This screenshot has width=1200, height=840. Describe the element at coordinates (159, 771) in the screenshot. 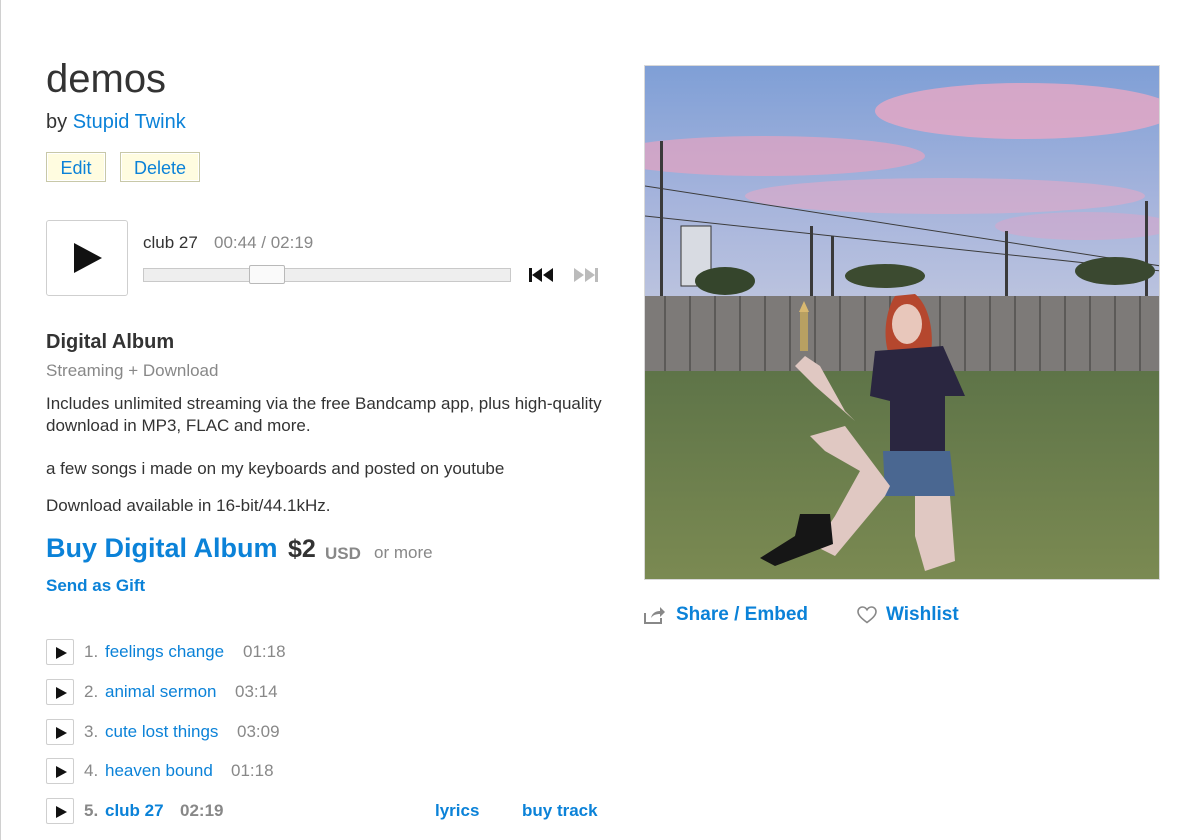

I see `track-title-link: heaven bound` at that location.